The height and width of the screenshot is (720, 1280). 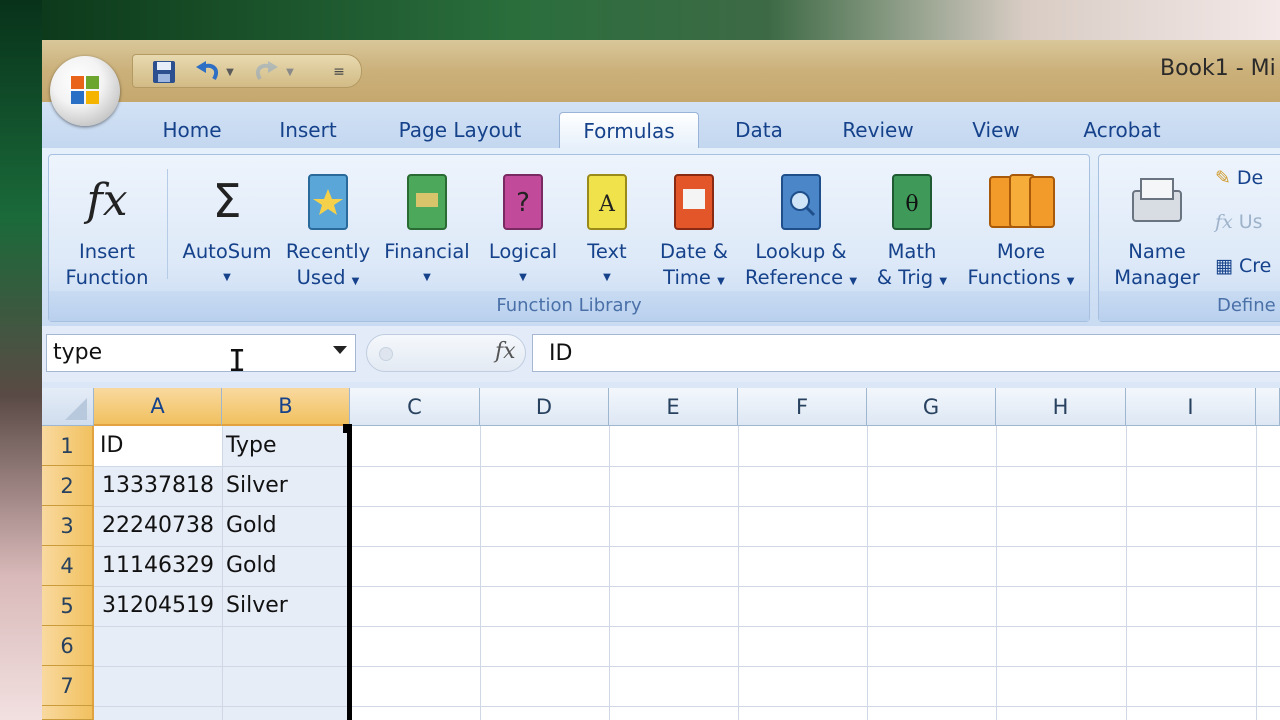 I want to click on window-title: Book1 - Mi, so click(x=1218, y=68).